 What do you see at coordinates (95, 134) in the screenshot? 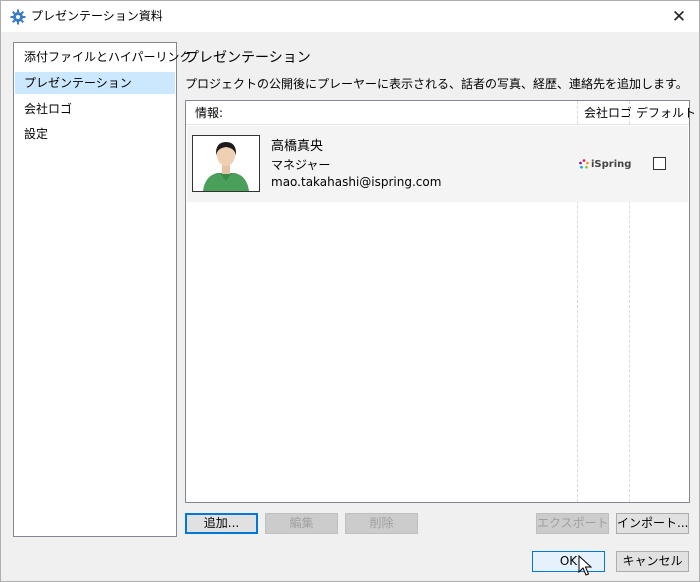
I see `sidebar-item-settings: 設定` at bounding box center [95, 134].